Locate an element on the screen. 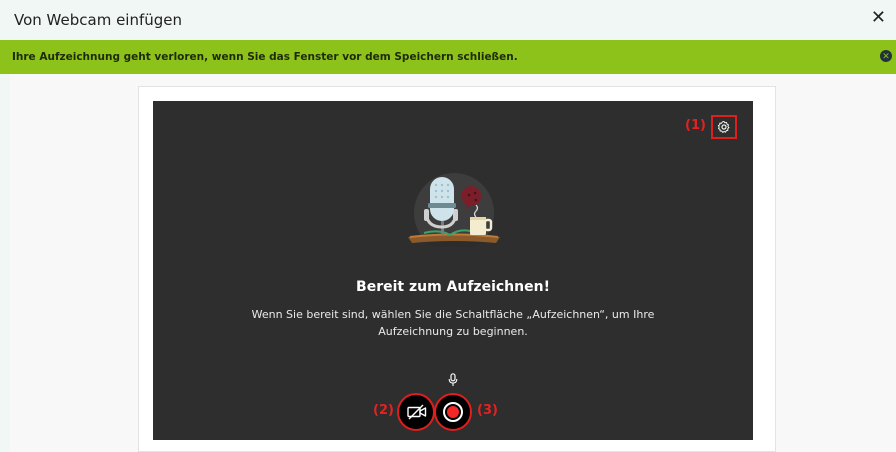  dialog-title: Von Webcam einfügen is located at coordinates (98, 20).